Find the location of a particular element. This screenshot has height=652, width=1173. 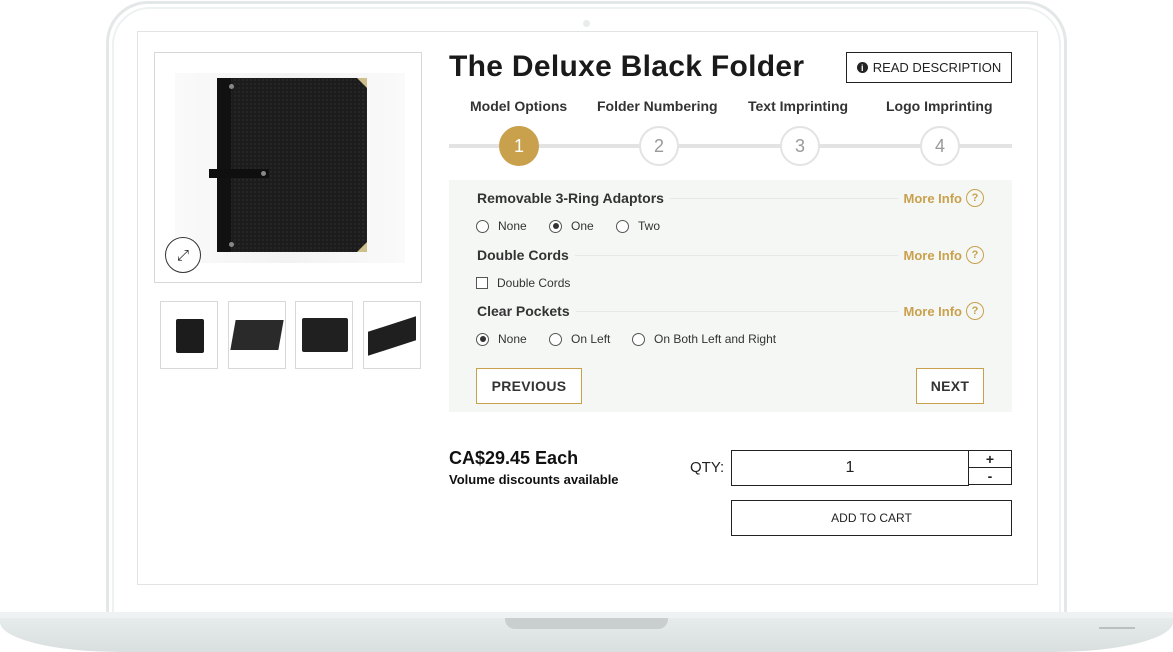

info-icon: i is located at coordinates (862, 67).